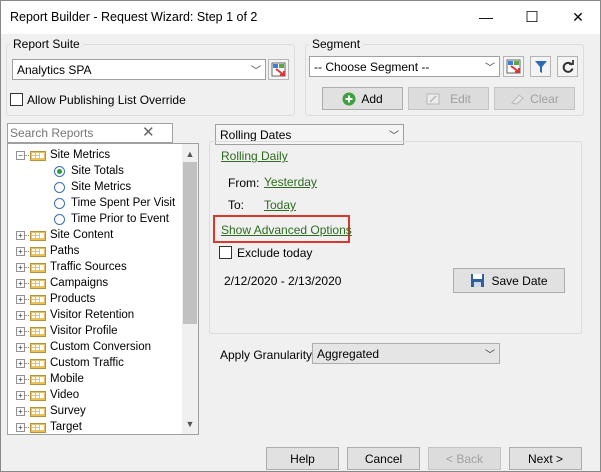  Describe the element at coordinates (123, 203) in the screenshot. I see `tree-item-label: Time Spent Per Visit` at that location.